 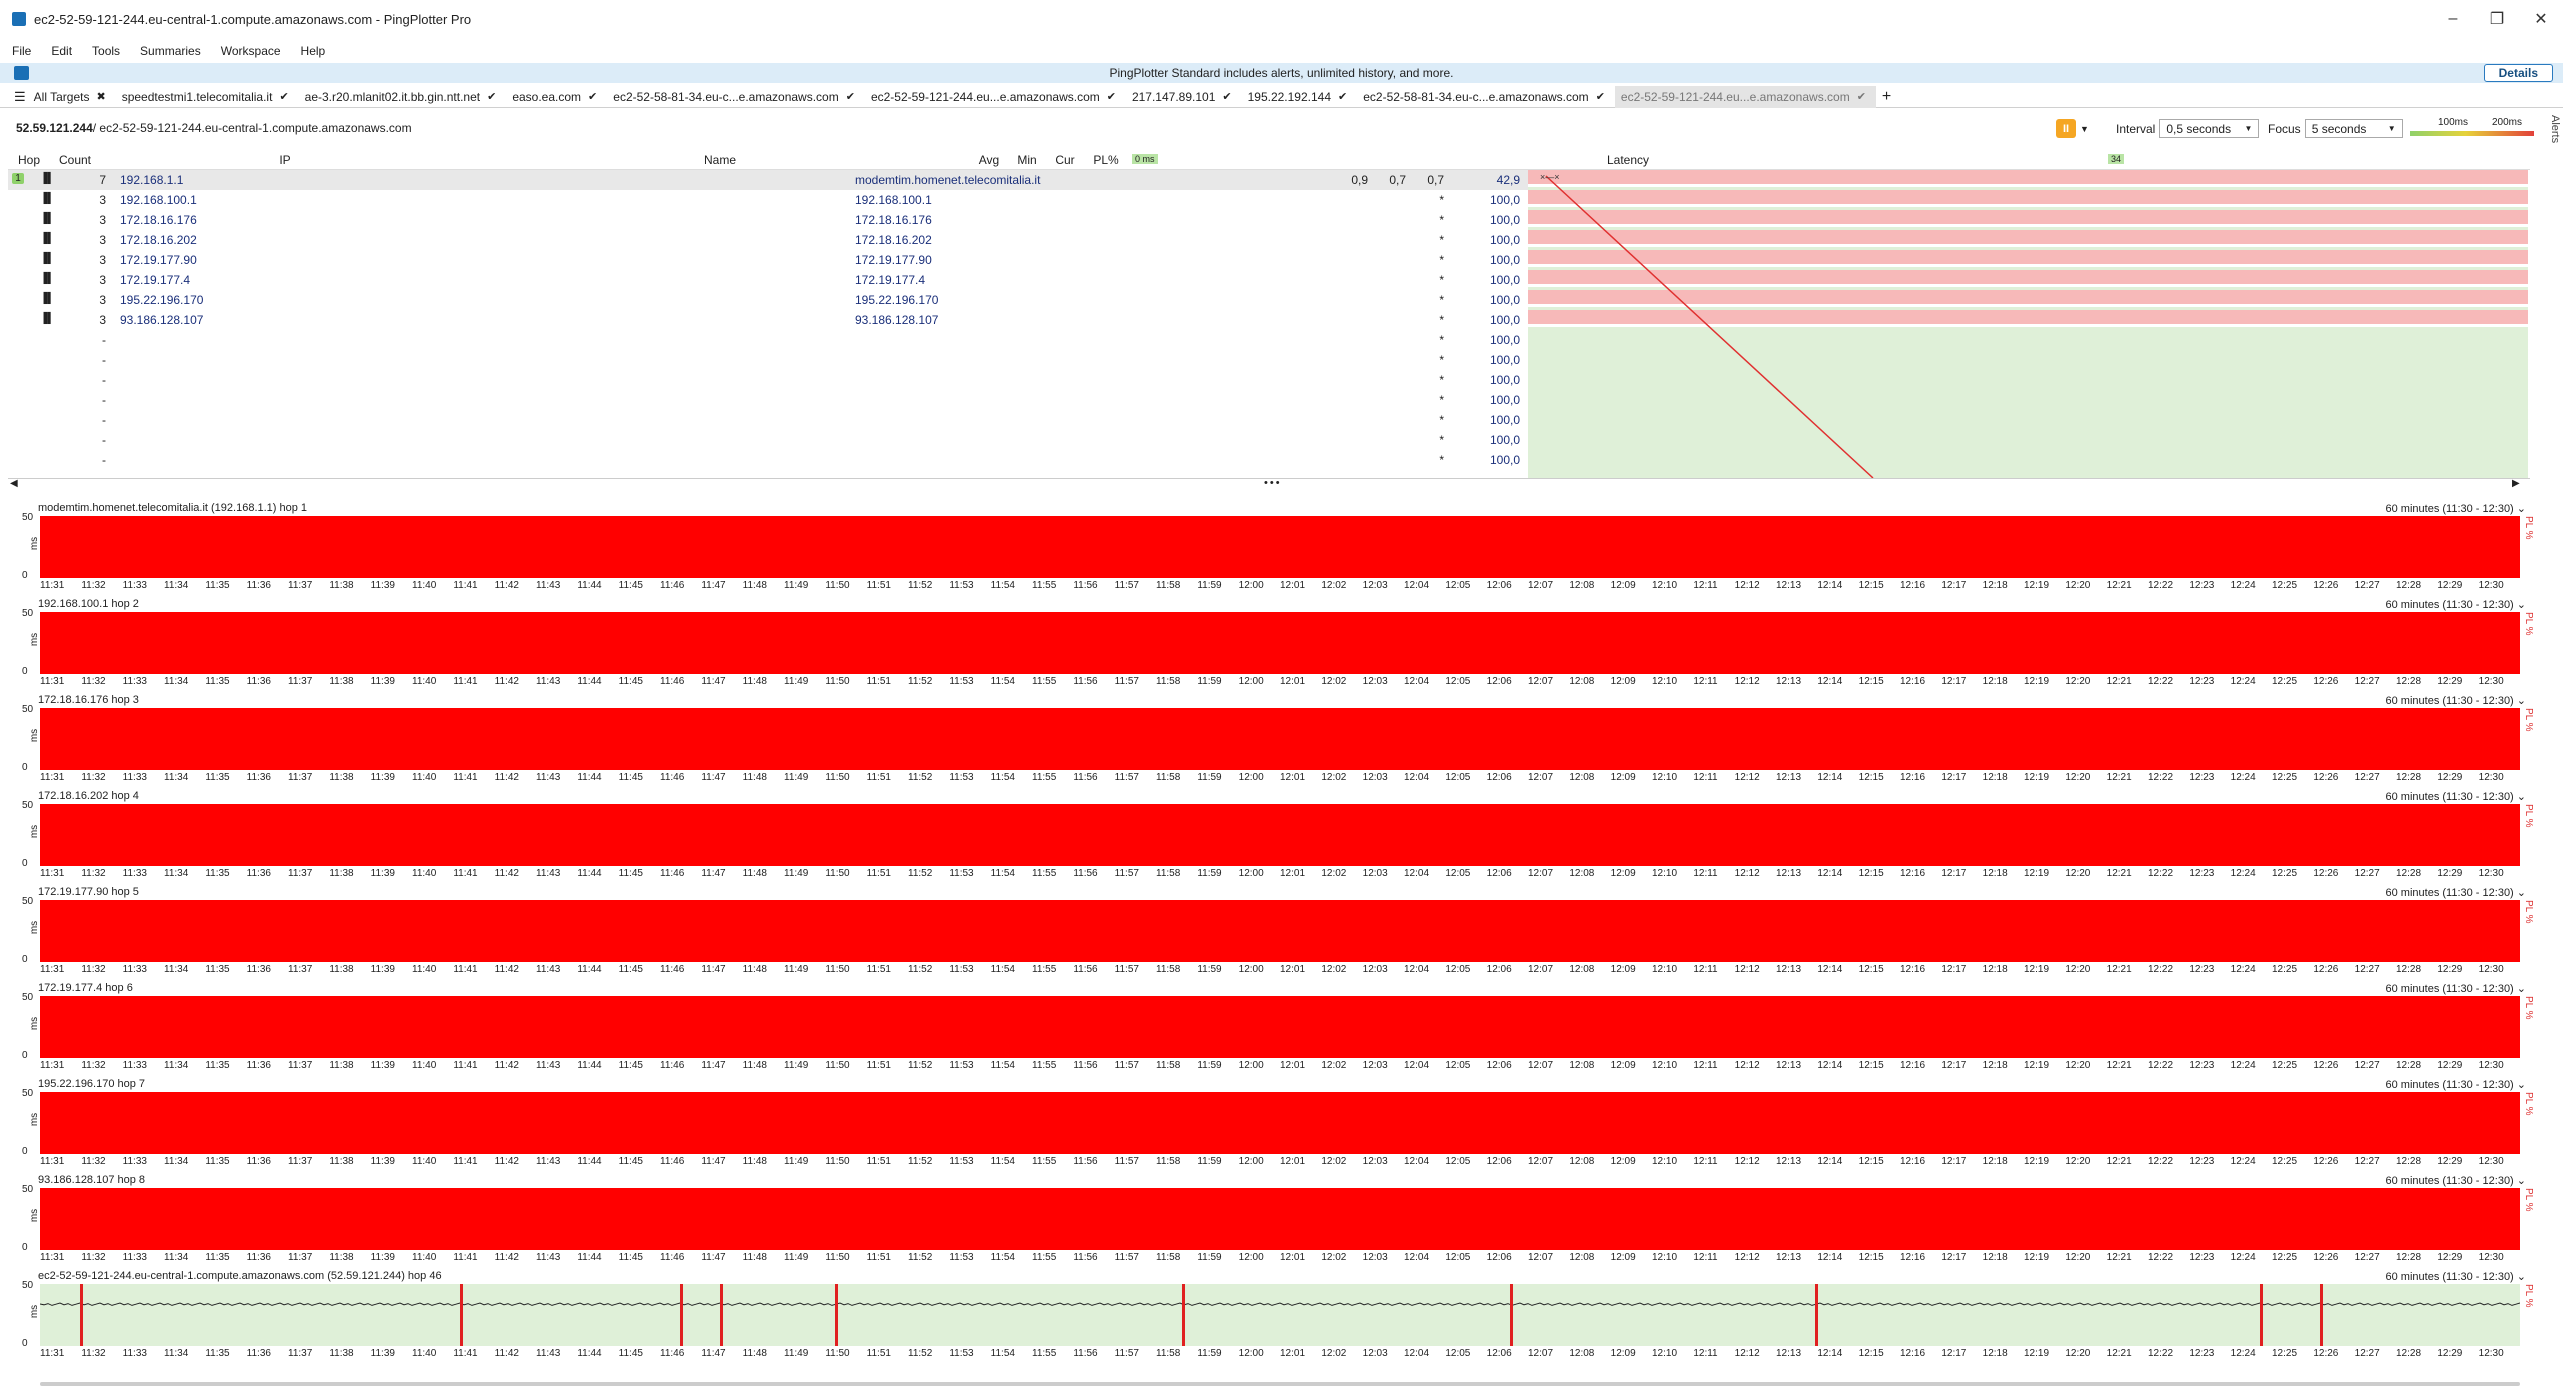 I want to click on col-hop: Hop, so click(x=29, y=159).